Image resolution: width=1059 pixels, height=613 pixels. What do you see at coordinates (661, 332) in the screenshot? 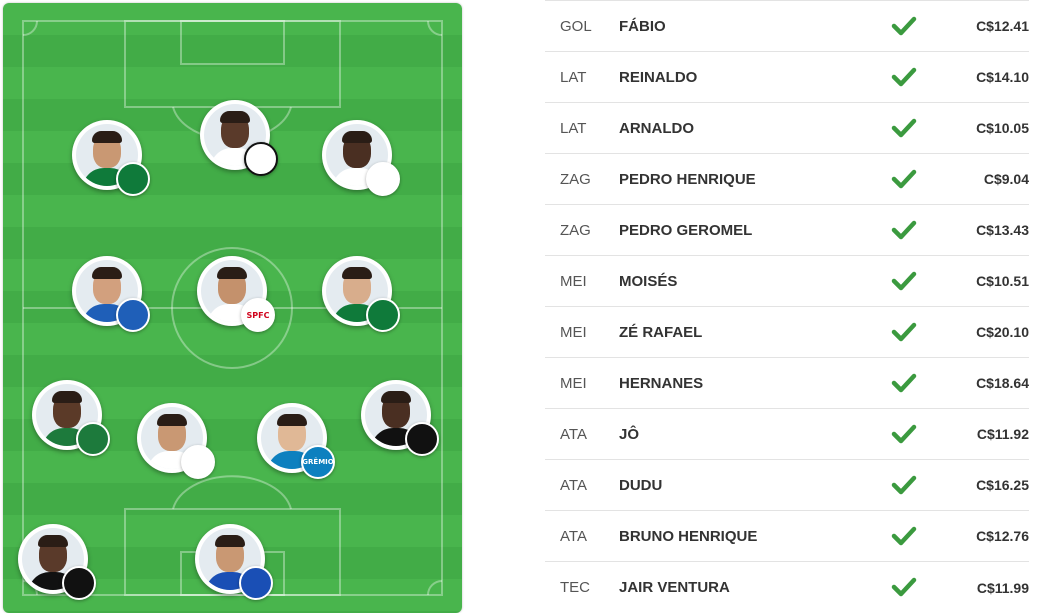
I see `player-name: ZÉ RAFAEL` at bounding box center [661, 332].